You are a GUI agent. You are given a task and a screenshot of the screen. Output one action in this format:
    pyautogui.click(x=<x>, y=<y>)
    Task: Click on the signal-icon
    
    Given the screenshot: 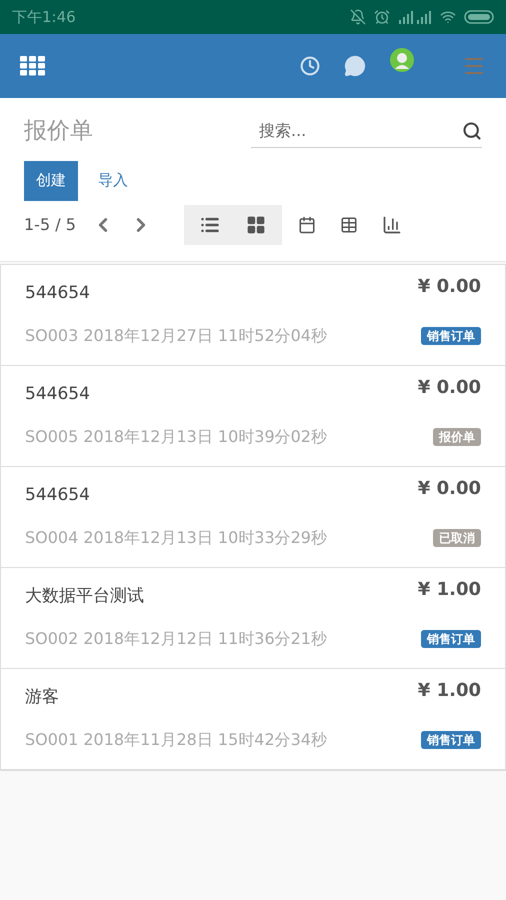 What is the action you would take?
    pyautogui.click(x=415, y=17)
    